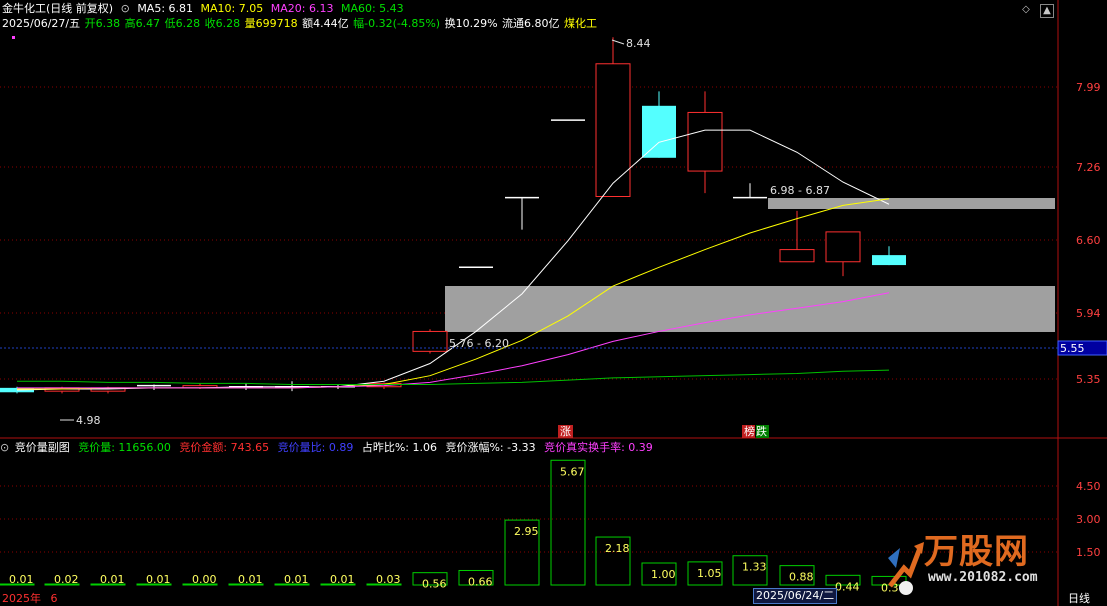 This screenshot has width=1107, height=606. I want to click on auction-bar-label: 1.00, so click(663, 574).